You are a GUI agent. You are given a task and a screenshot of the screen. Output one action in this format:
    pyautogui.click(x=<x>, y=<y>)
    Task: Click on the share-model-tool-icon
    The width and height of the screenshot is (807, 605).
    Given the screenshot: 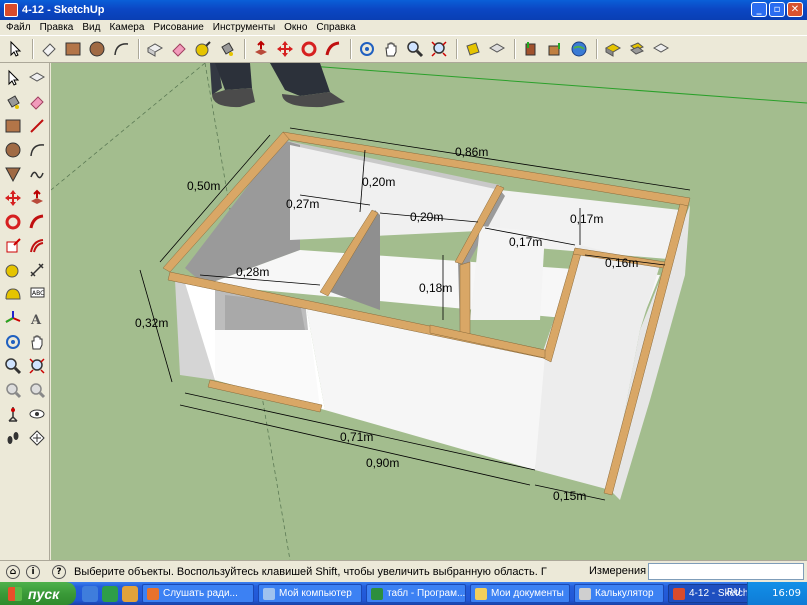 What is the action you would take?
    pyautogui.click(x=555, y=49)
    